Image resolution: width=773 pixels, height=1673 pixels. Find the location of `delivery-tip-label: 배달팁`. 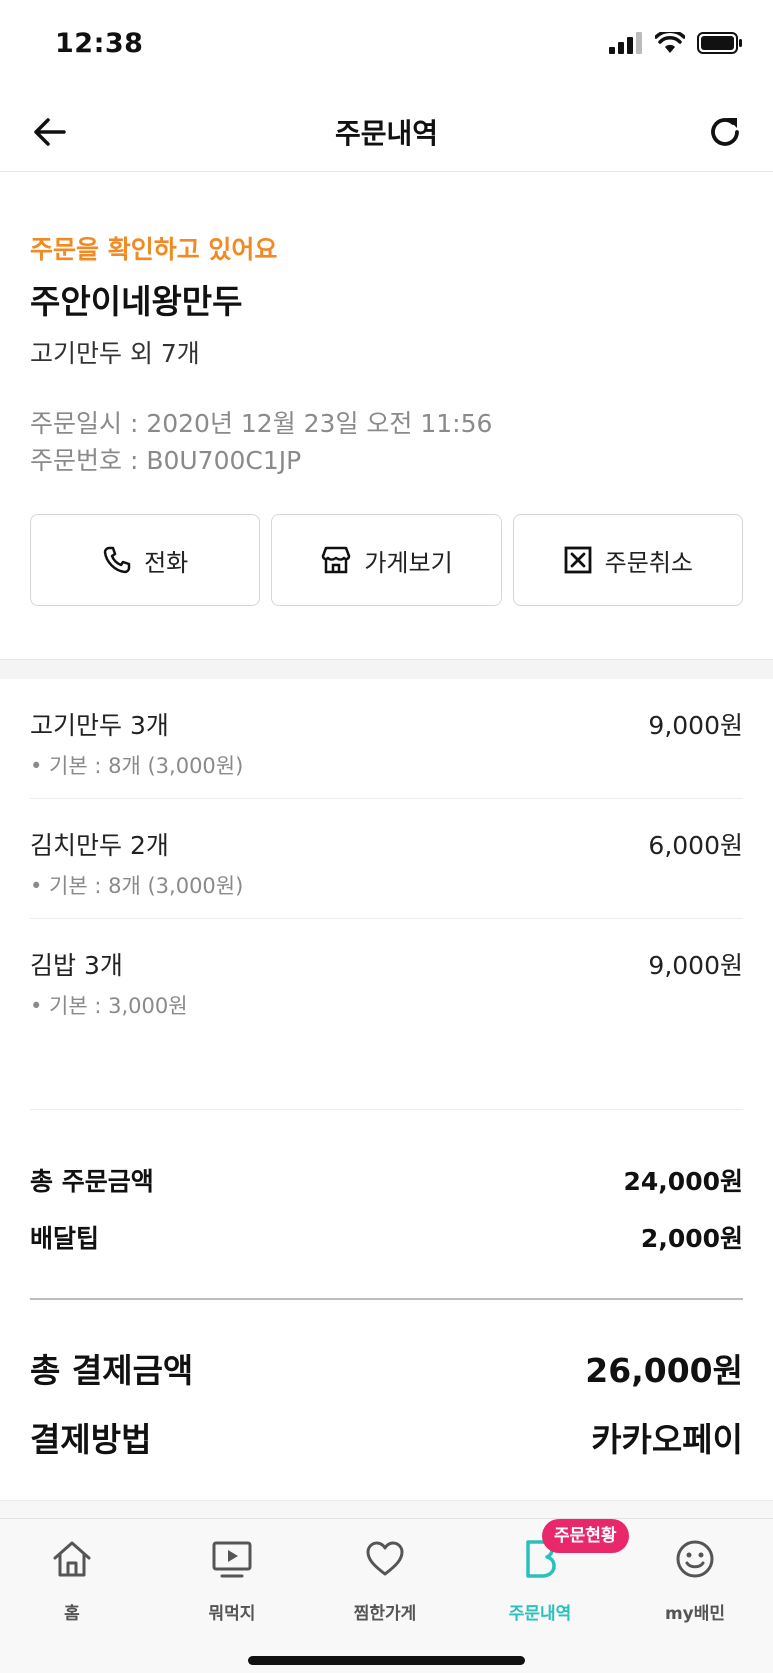

delivery-tip-label: 배달팁 is located at coordinates (65, 1238).